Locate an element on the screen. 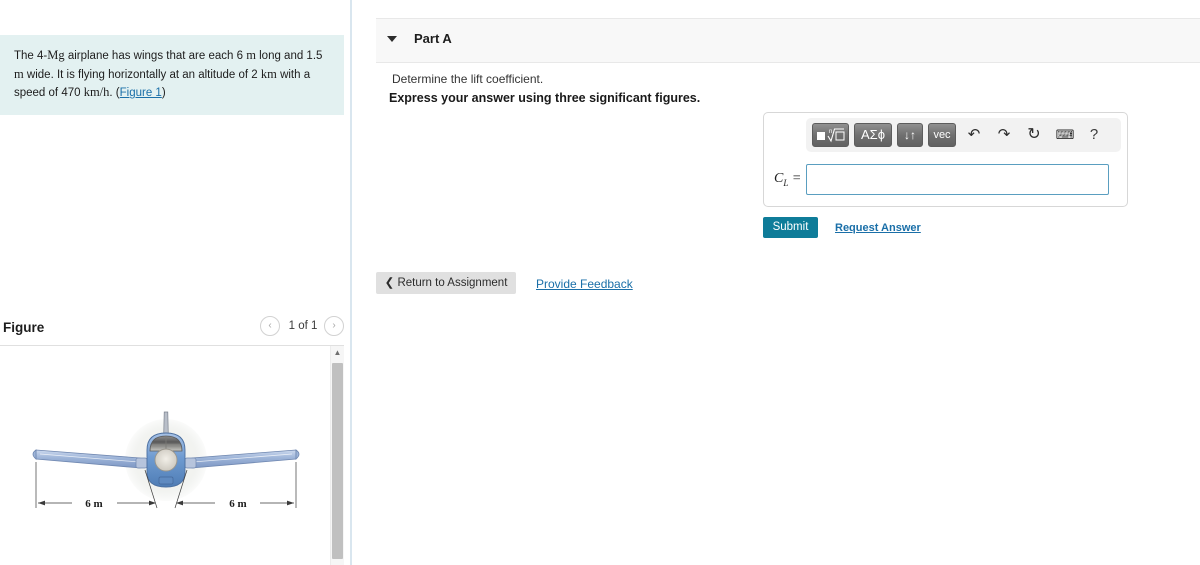  problem-text-1: The 4- is located at coordinates (31, 56).